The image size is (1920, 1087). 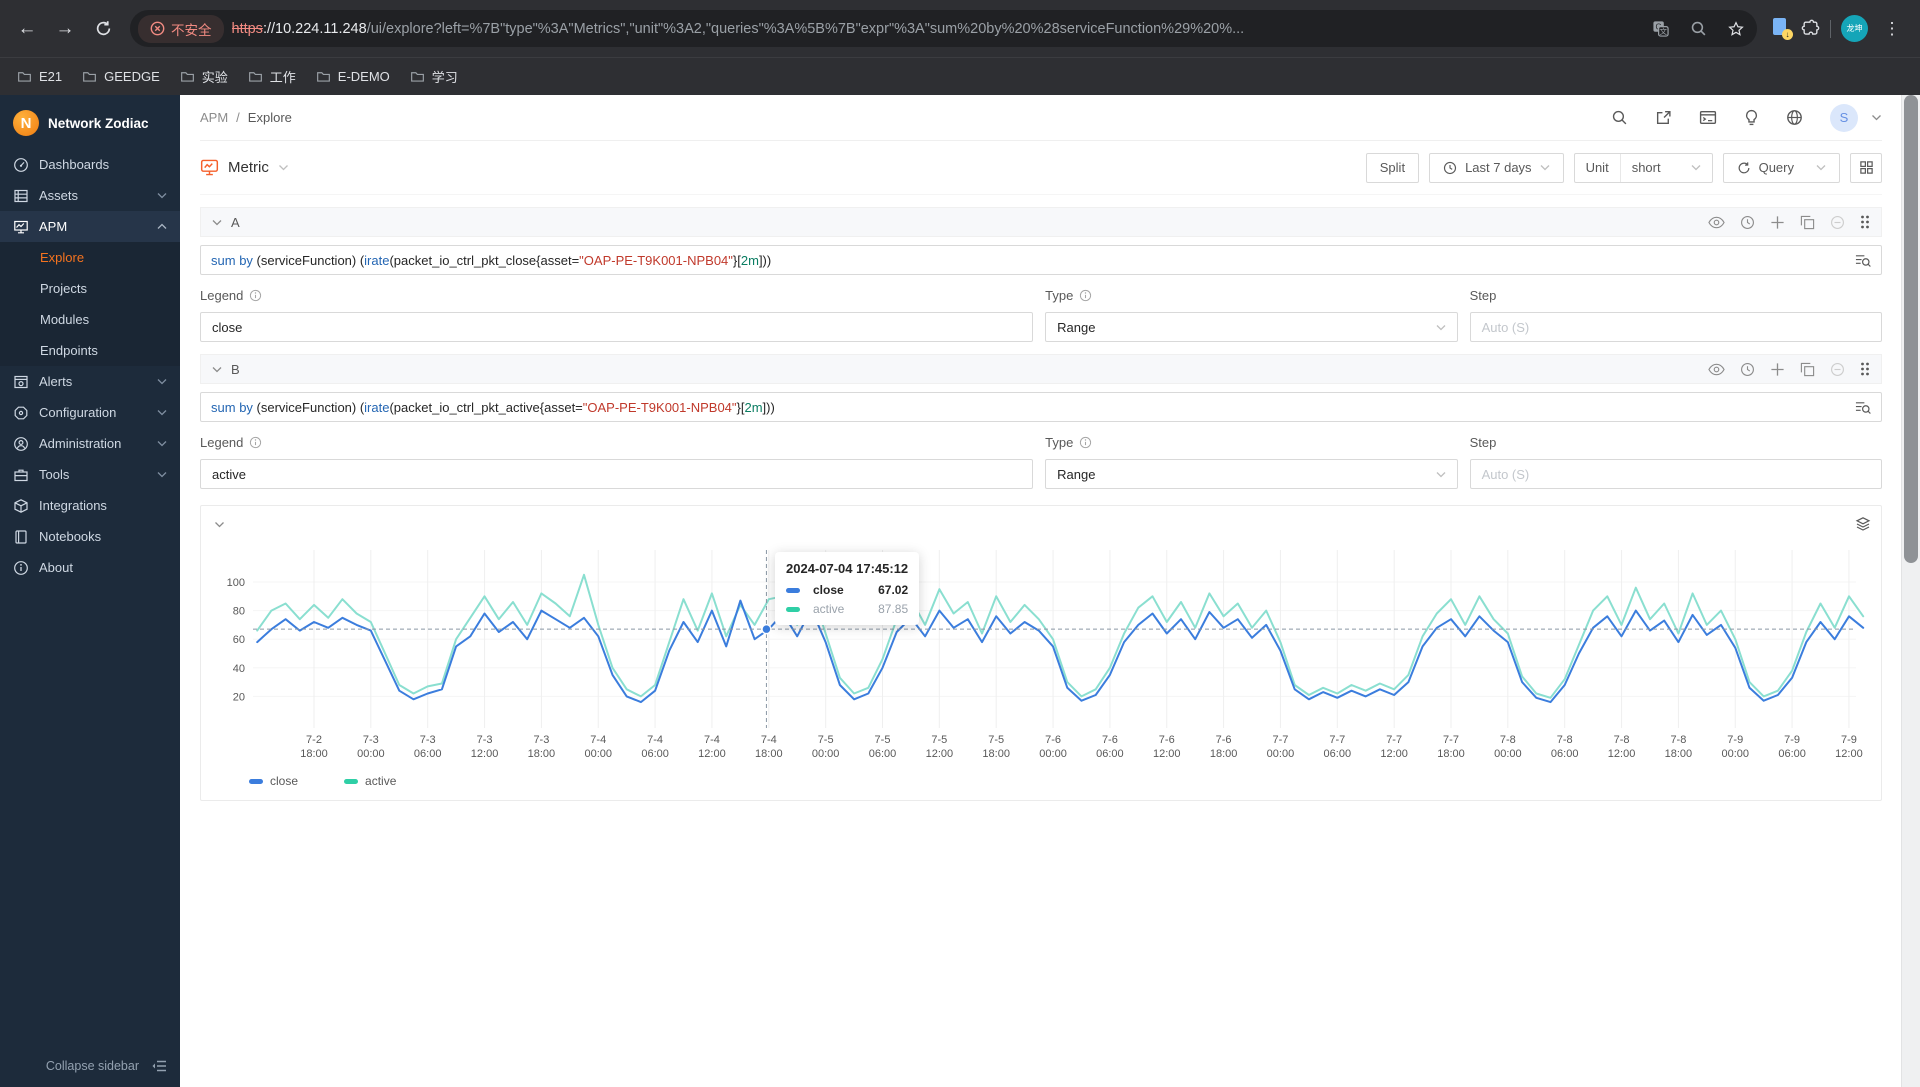 I want to click on bookmark-item: 学习, so click(x=434, y=76).